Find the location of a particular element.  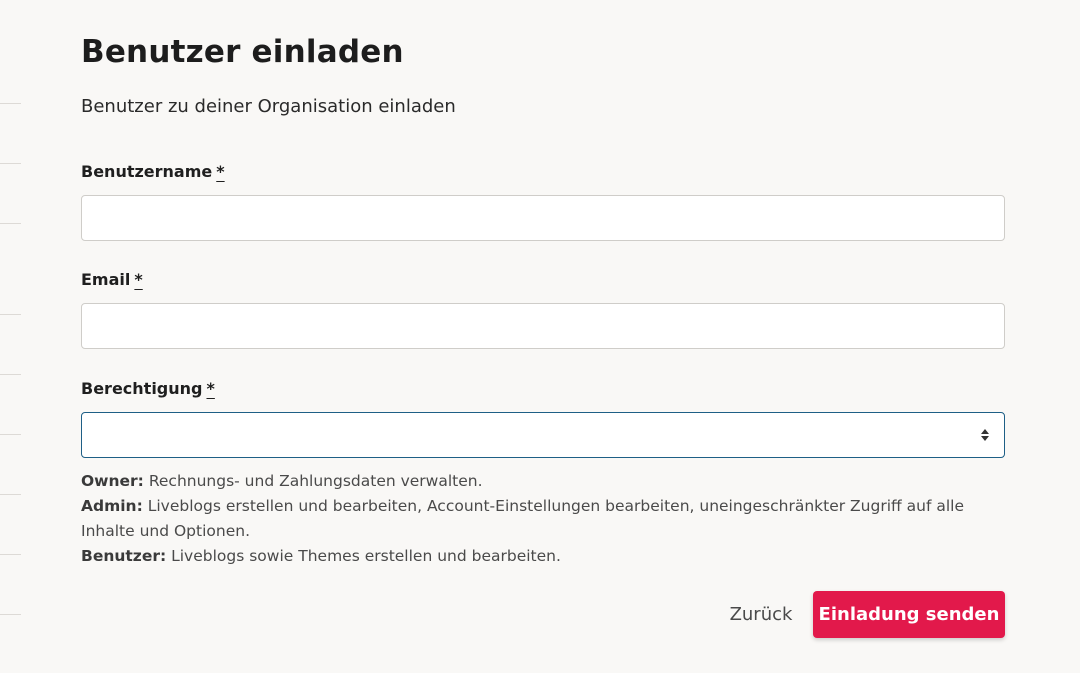

username-label: Benutzername * is located at coordinates (153, 171).